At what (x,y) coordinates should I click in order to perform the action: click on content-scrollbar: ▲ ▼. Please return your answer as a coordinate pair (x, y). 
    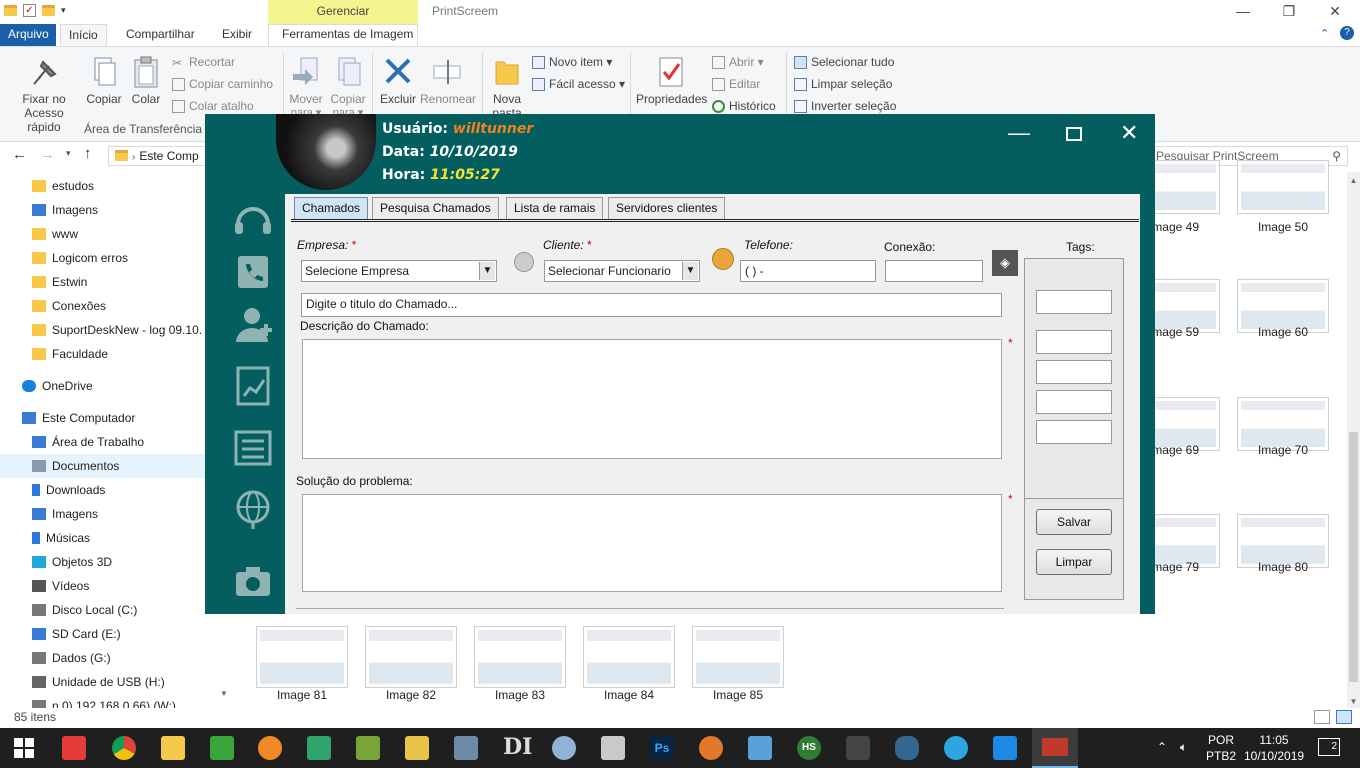
    Looking at the image, I should click on (1353, 440).